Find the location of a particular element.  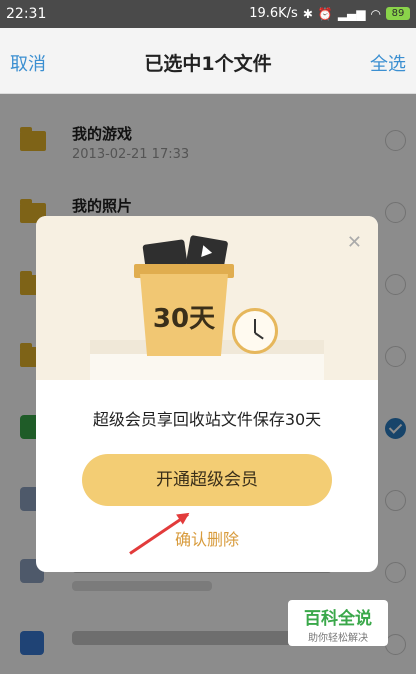

signal-icon: ▂▄▆ is located at coordinates (351, 13).